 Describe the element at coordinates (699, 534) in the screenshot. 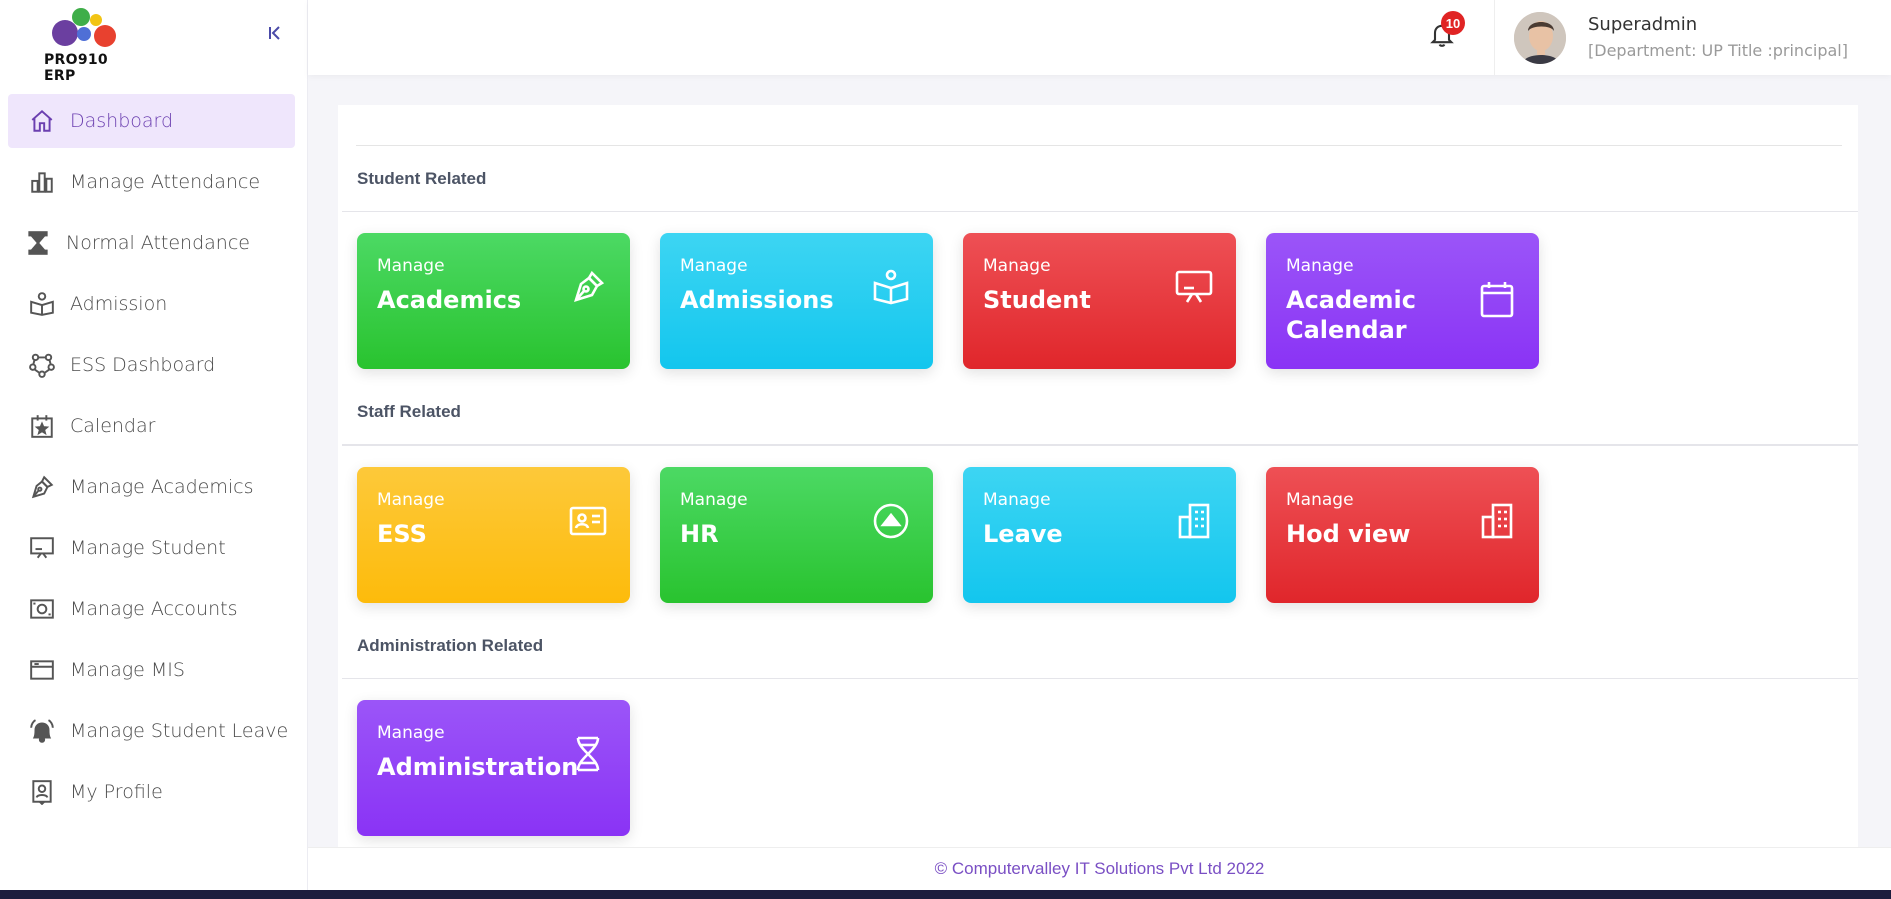

I see `tile-big-label: HR` at that location.